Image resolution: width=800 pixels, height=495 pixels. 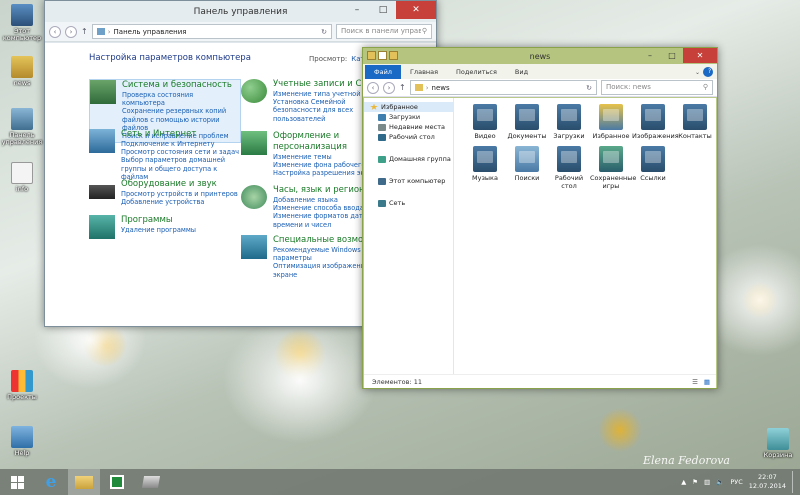 What do you see at coordinates (476, 72) in the screenshot?
I see `tab-share: Поделиться` at bounding box center [476, 72].